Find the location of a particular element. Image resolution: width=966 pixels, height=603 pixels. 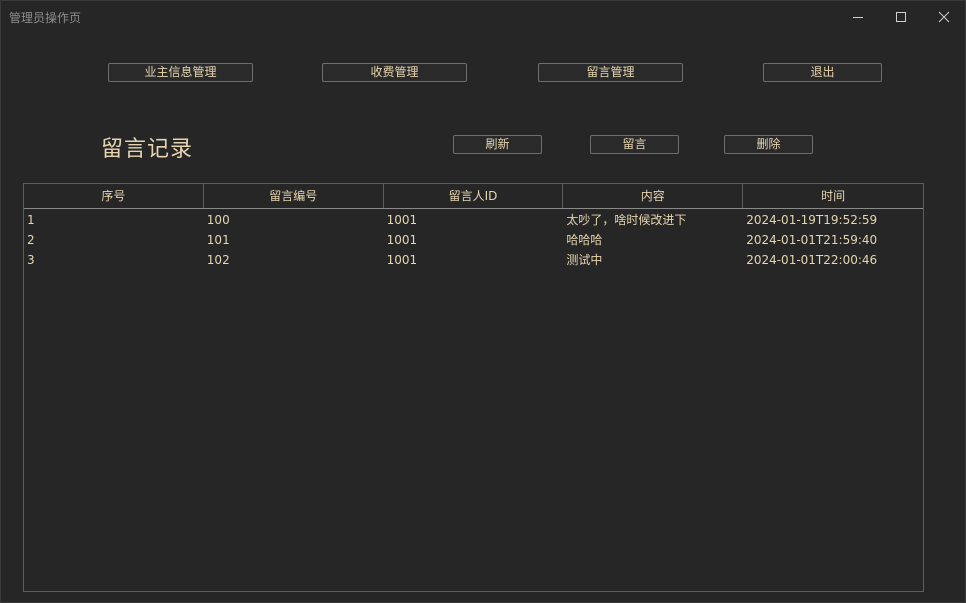

column-header-message-id: 留言编号 is located at coordinates (294, 196).